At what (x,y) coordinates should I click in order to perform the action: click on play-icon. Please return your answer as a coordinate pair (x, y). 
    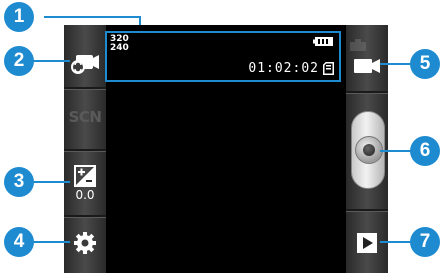
    Looking at the image, I should click on (367, 243).